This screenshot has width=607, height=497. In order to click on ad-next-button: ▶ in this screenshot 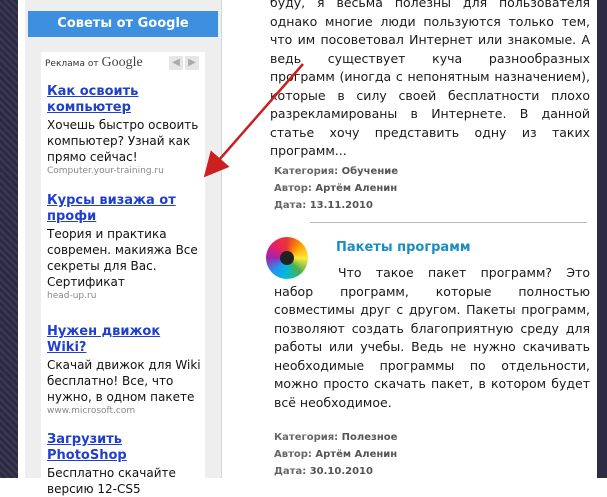, I will do `click(192, 63)`.